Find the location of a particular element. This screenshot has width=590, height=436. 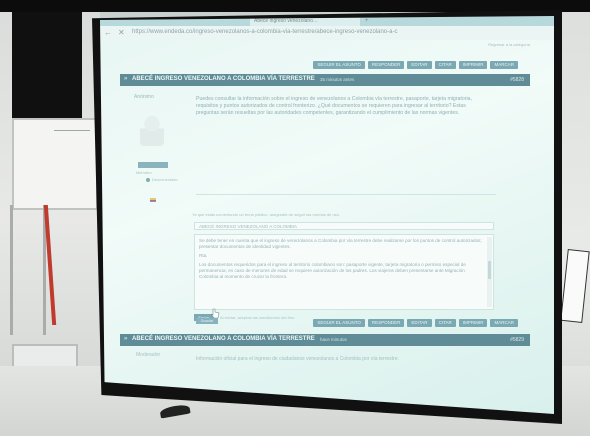

ceiling-shadow is located at coordinates (295, 6).